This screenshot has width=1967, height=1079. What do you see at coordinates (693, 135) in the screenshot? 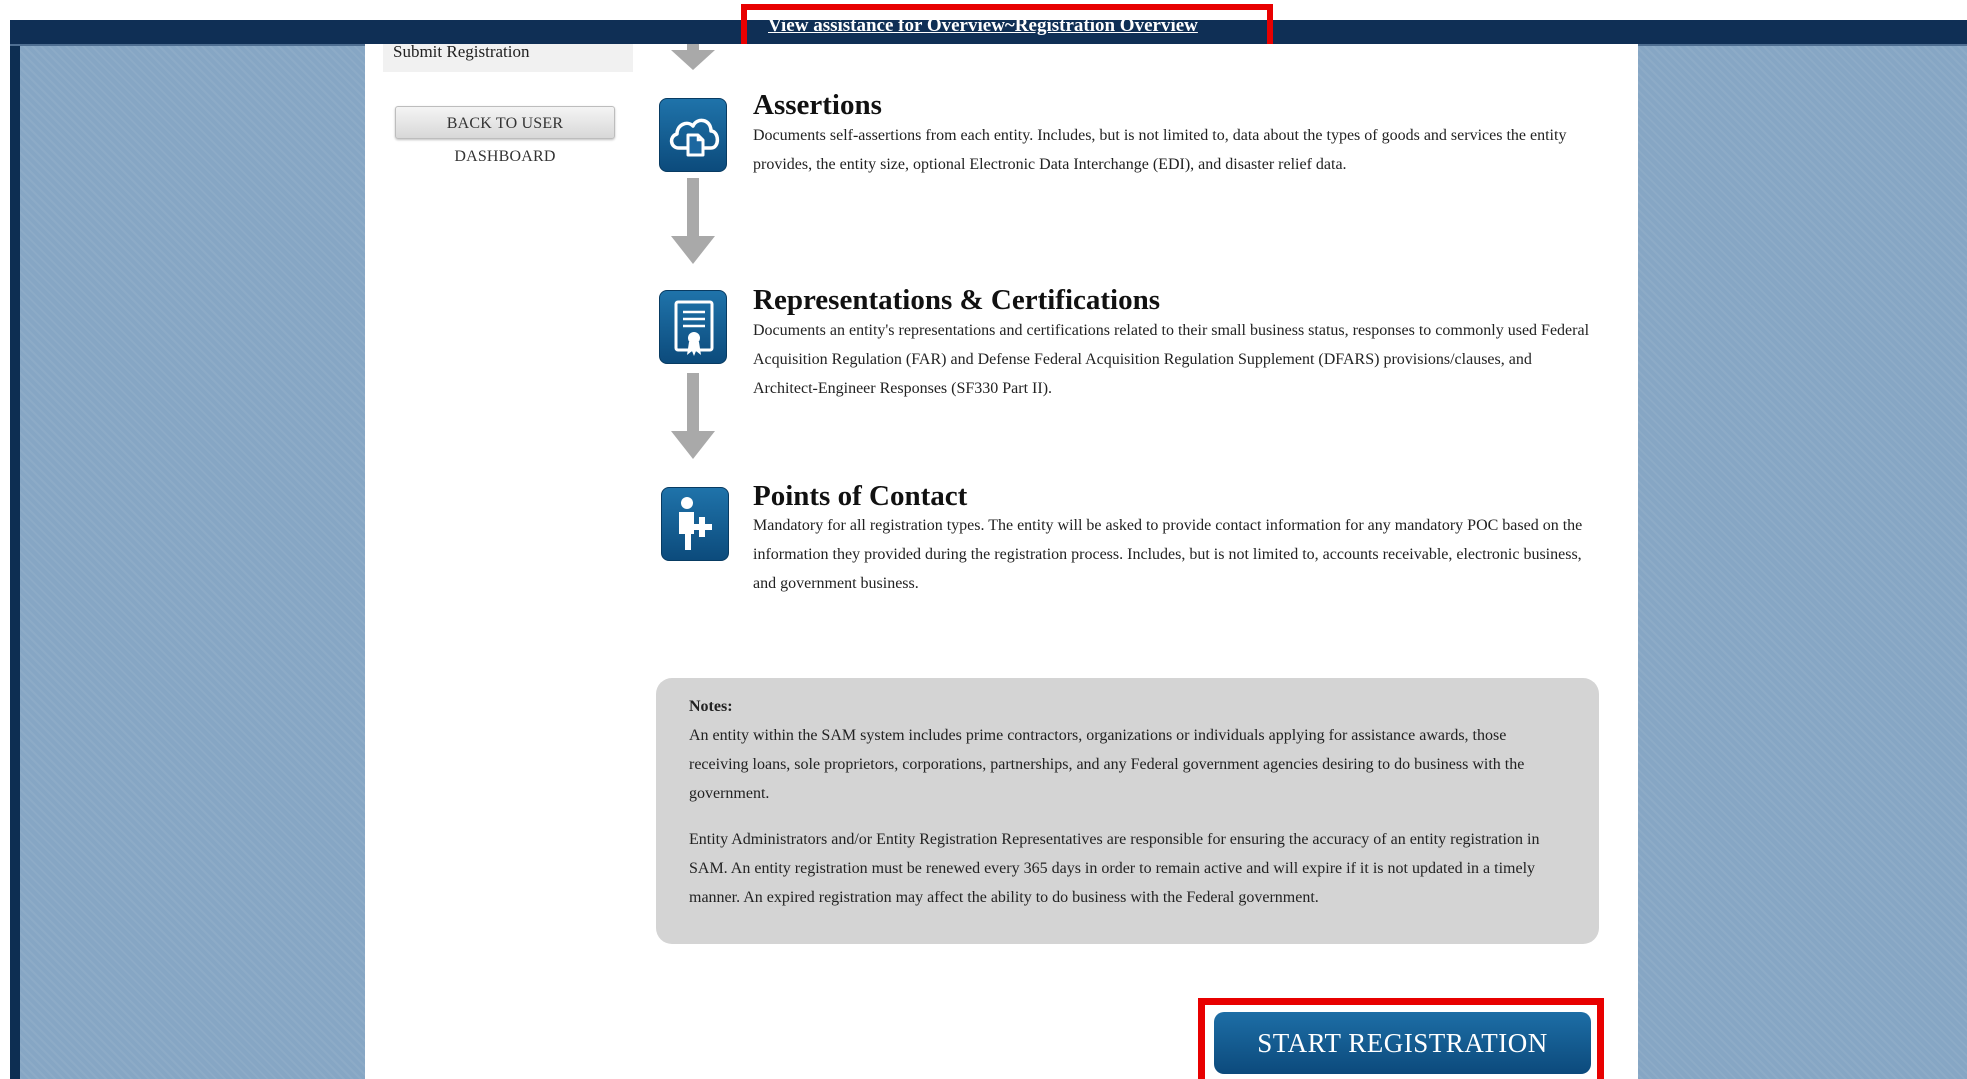
I see `cloud-document-icon` at bounding box center [693, 135].